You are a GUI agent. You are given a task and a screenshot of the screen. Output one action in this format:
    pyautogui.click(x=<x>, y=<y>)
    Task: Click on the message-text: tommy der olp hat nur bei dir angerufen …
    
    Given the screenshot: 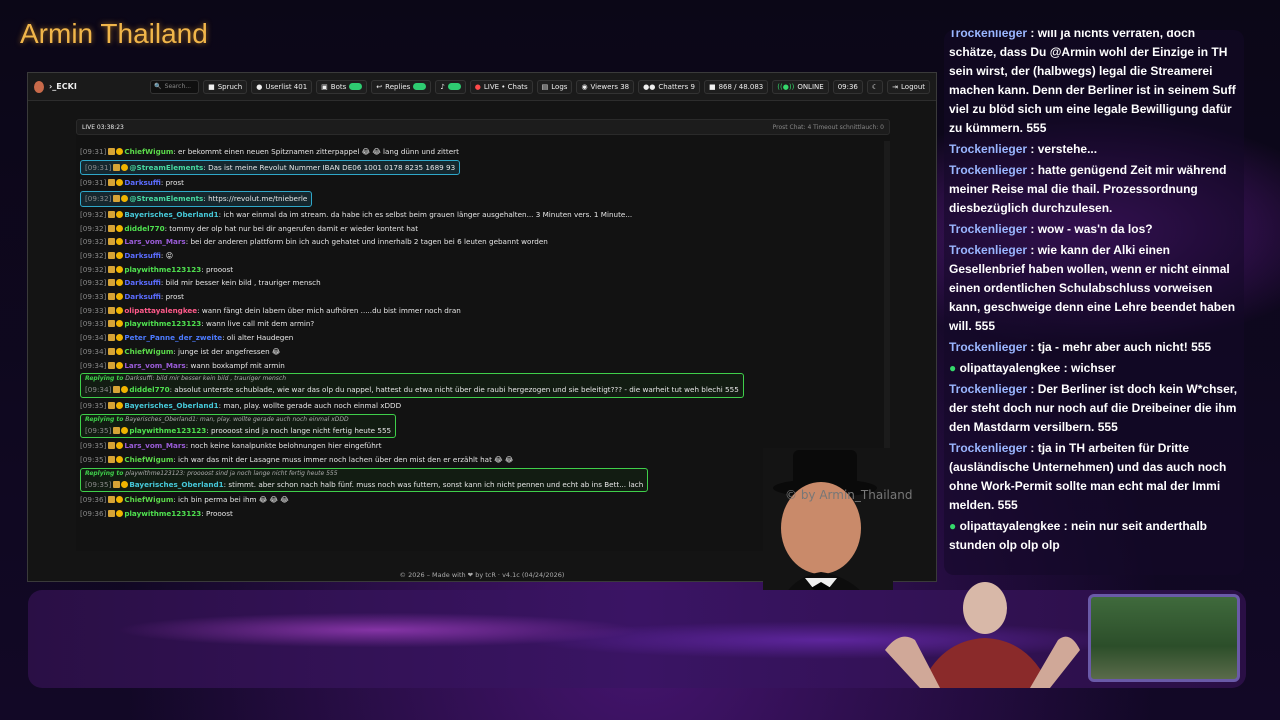 What is the action you would take?
    pyautogui.click(x=294, y=228)
    